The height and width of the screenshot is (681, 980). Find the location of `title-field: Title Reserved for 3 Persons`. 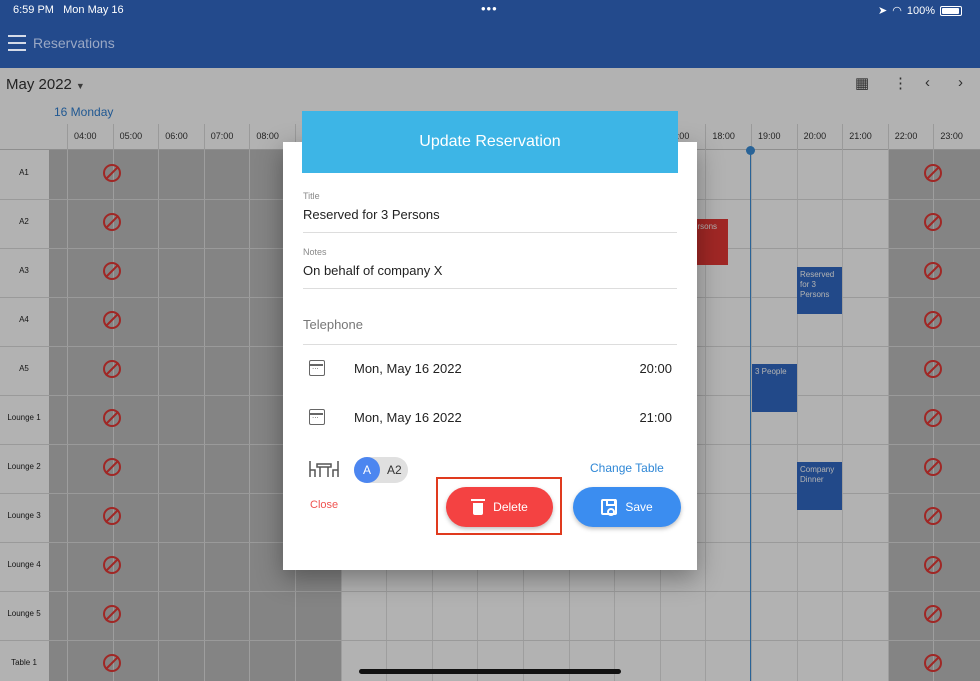

title-field: Title Reserved for 3 Persons is located at coordinates (490, 212).